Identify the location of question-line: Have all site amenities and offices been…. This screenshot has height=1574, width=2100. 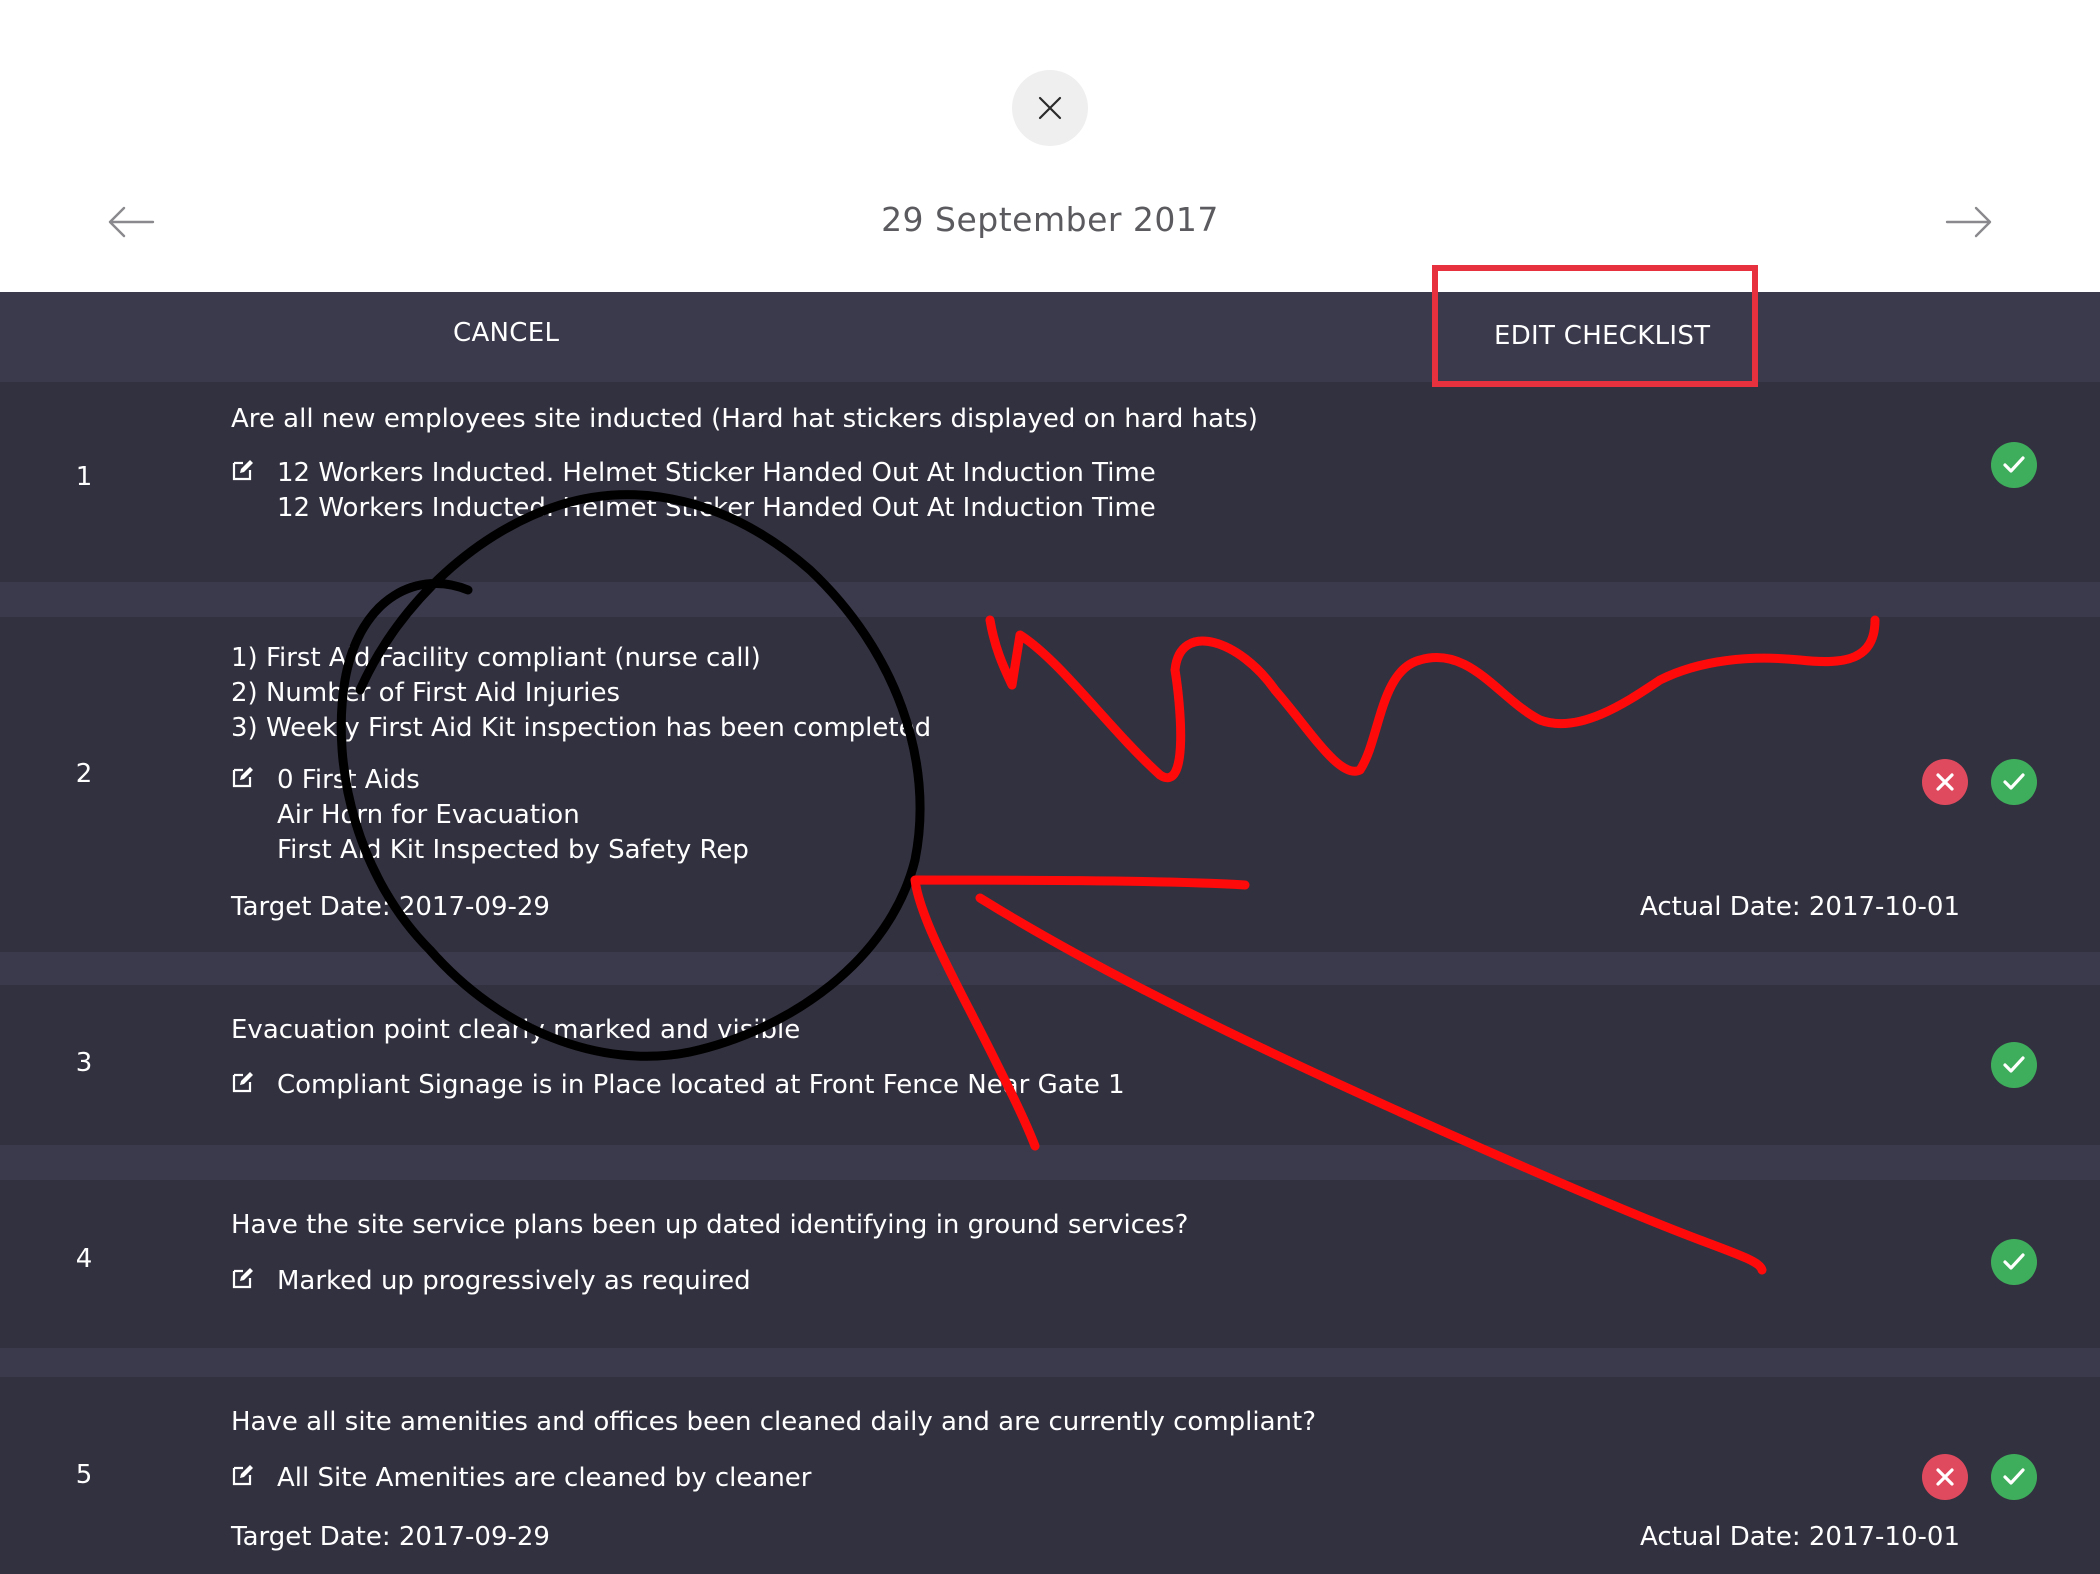
(774, 1422).